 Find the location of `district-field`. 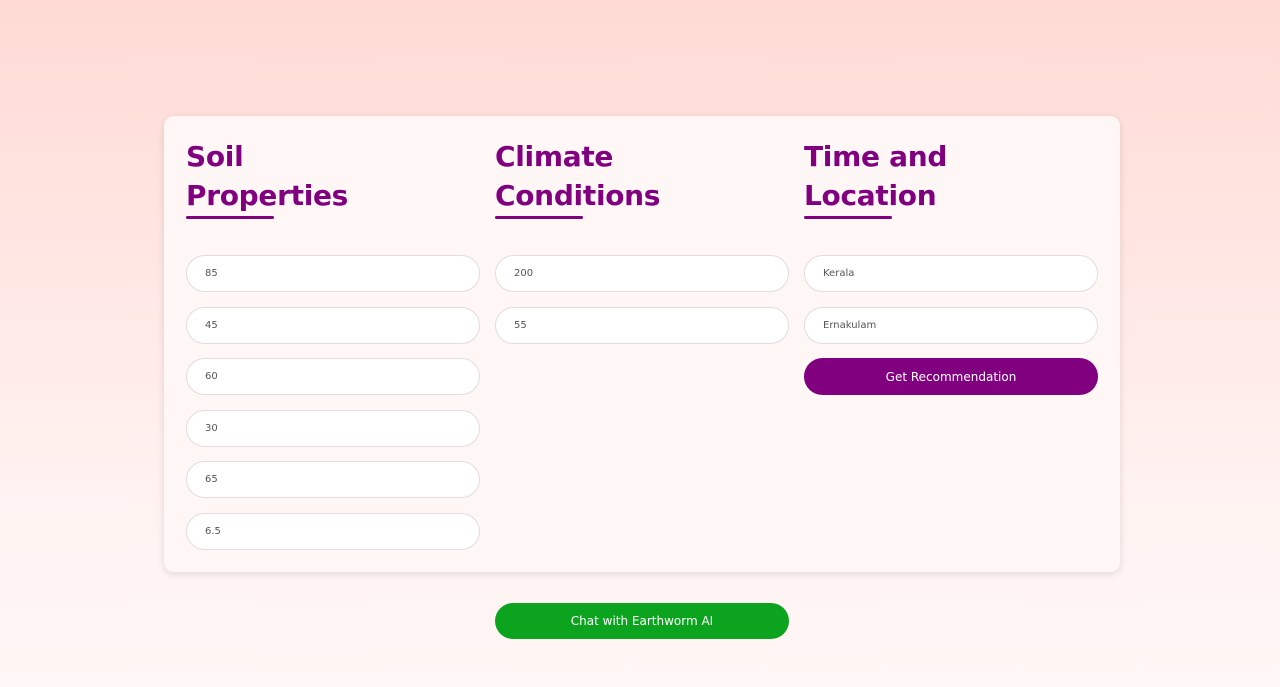

district-field is located at coordinates (951, 325).